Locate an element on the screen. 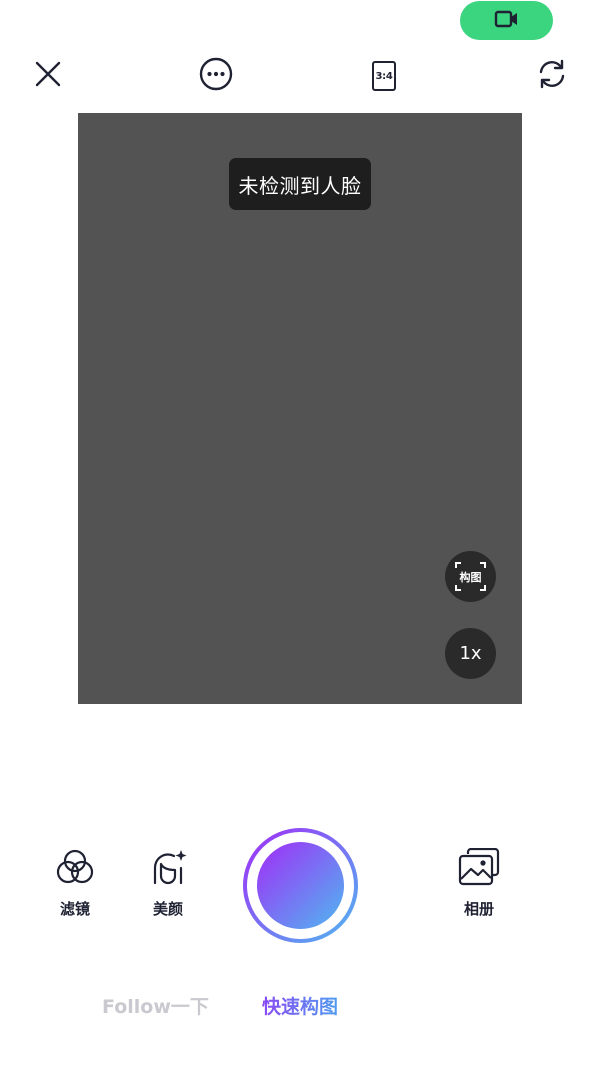  filter-label: 滤镜 is located at coordinates (74, 909).